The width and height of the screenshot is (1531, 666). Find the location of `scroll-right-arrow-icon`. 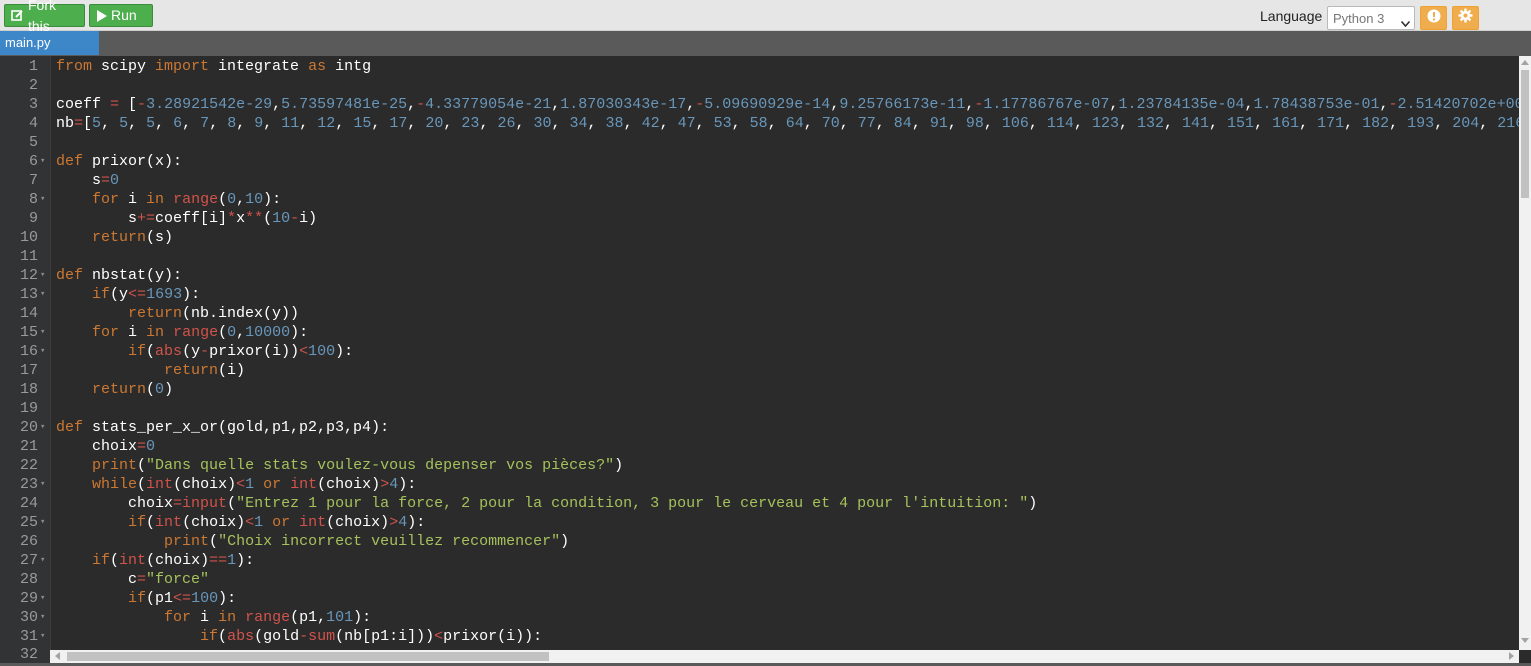

scroll-right-arrow-icon is located at coordinates (1511, 656).